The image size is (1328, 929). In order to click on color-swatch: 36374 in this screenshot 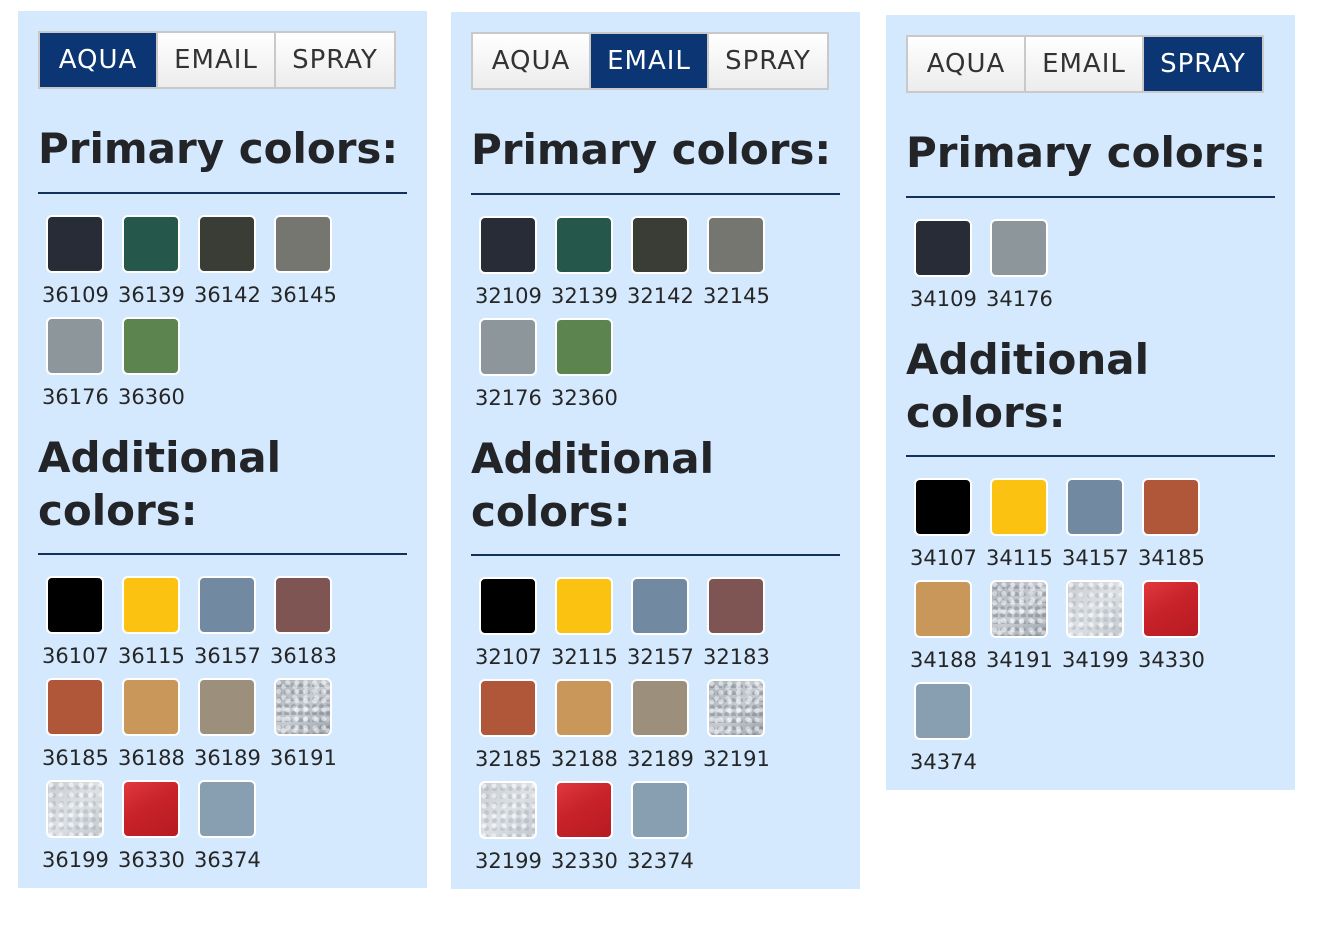, I will do `click(229, 826)`.